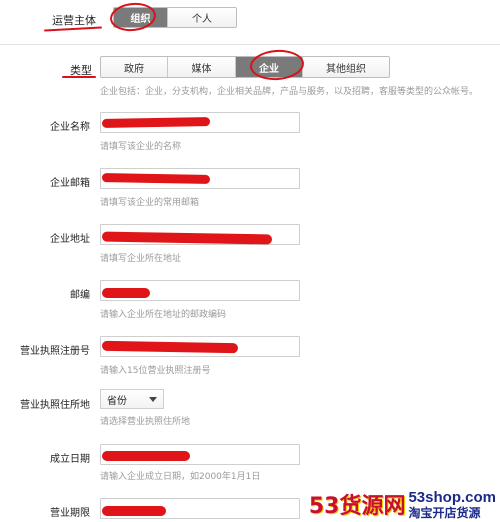 The width and height of the screenshot is (500, 522). What do you see at coordinates (202, 17) in the screenshot?
I see `subject-option-personal: 个人` at bounding box center [202, 17].